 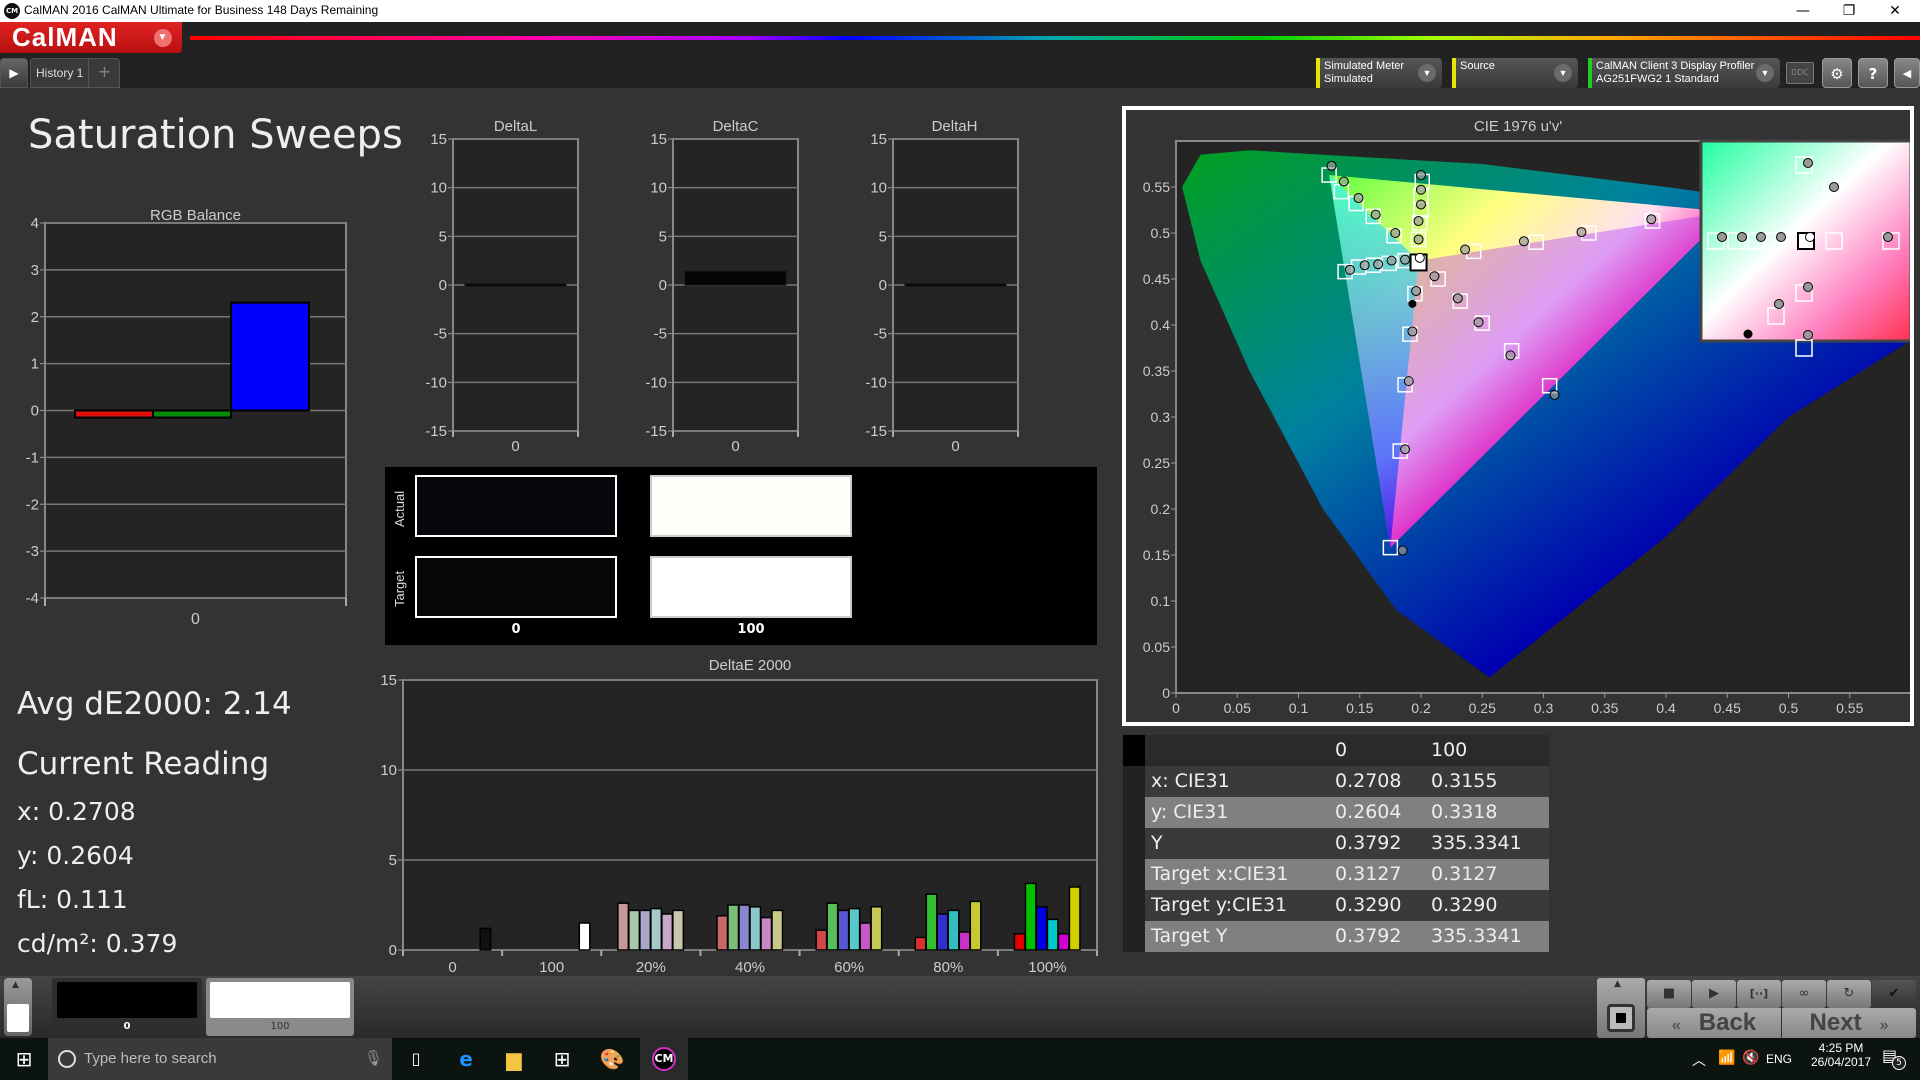 What do you see at coordinates (220, 1059) in the screenshot?
I see `taskbar-search-input: Type here to search 🎙` at bounding box center [220, 1059].